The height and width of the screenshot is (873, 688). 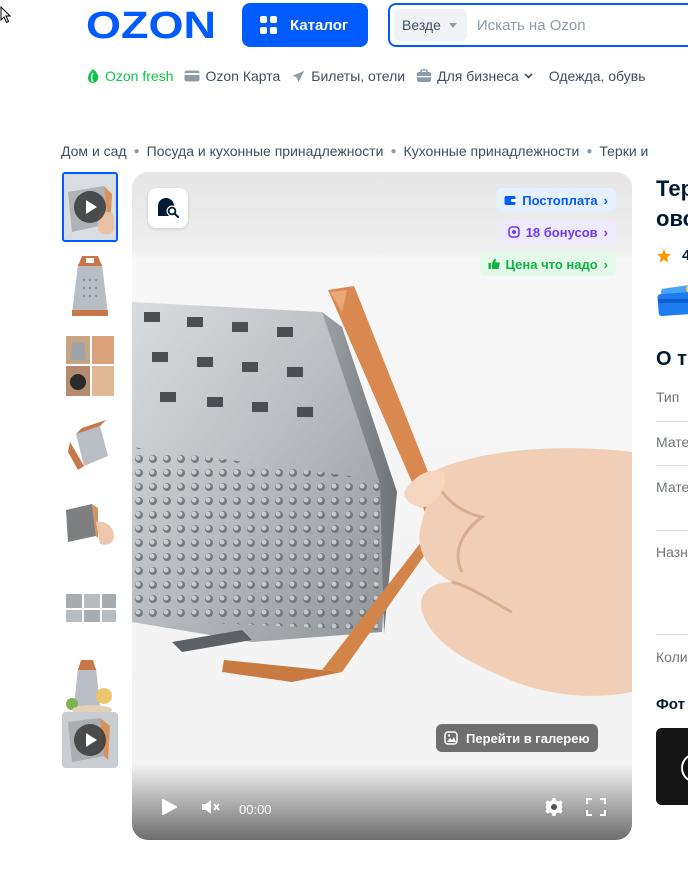 I want to click on breadcrumb-link: Дом и сад, so click(x=94, y=151).